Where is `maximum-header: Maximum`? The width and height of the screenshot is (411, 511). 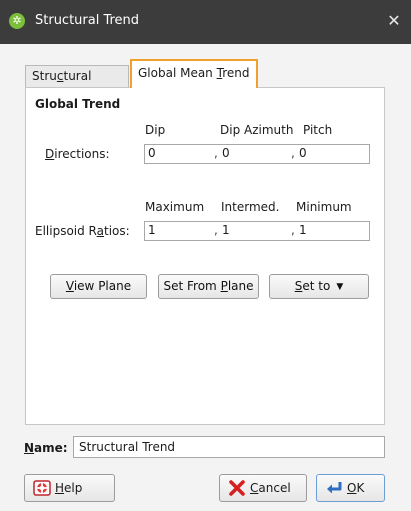 maximum-header: Maximum is located at coordinates (175, 207).